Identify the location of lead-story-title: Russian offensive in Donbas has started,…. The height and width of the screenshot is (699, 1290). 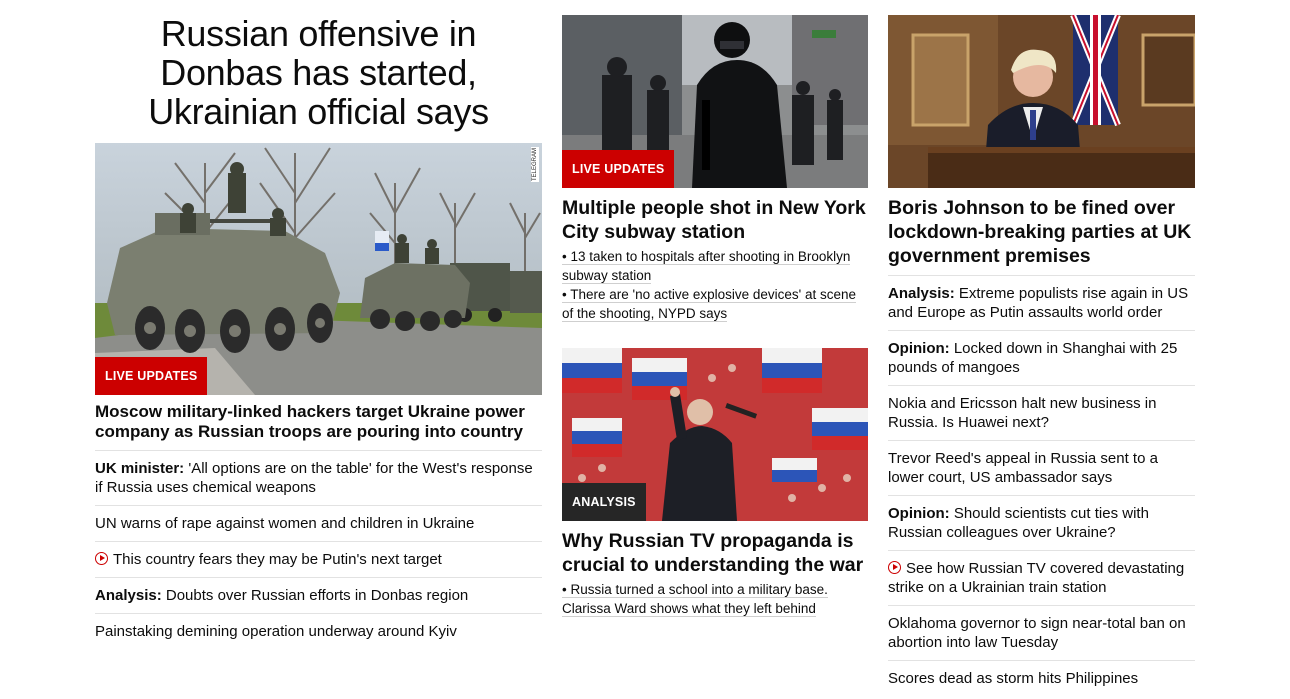
(318, 72).